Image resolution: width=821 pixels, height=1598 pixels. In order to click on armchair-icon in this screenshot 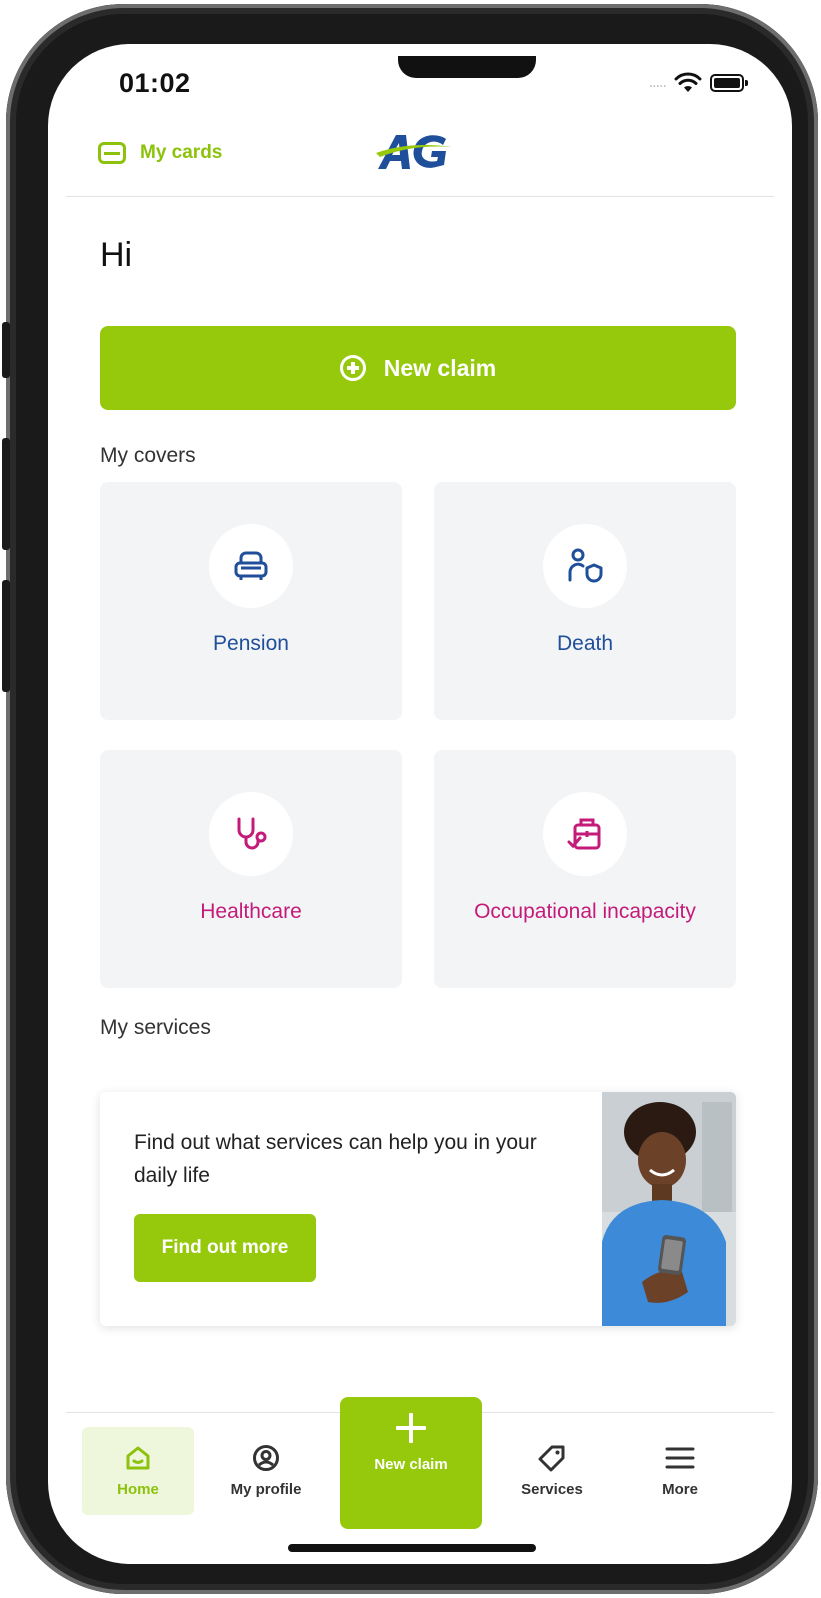, I will do `click(251, 565)`.